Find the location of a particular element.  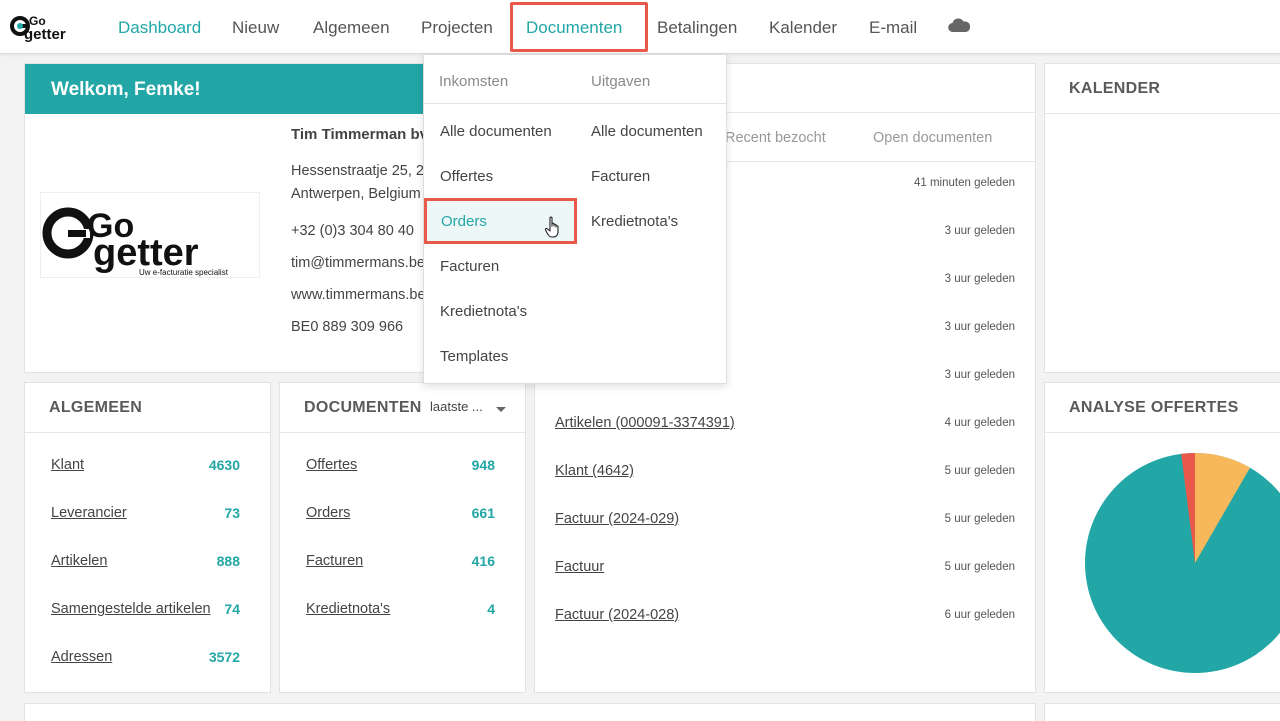

nav-kalender: Kalender is located at coordinates (803, 27).